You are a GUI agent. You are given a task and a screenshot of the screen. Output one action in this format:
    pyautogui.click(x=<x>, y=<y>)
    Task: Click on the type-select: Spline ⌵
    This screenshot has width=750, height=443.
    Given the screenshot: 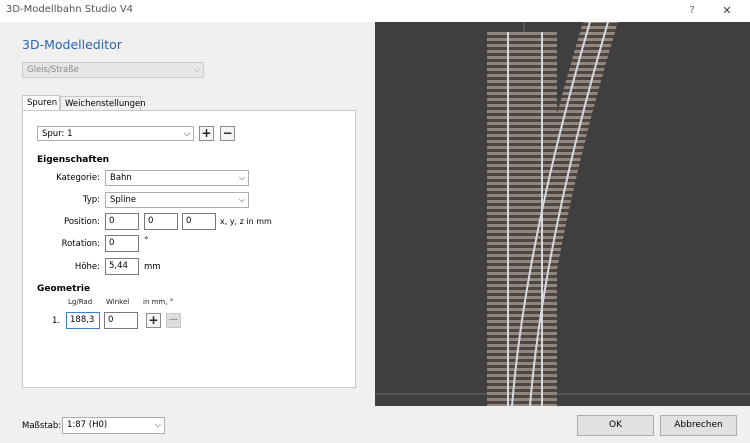 What is the action you would take?
    pyautogui.click(x=177, y=200)
    